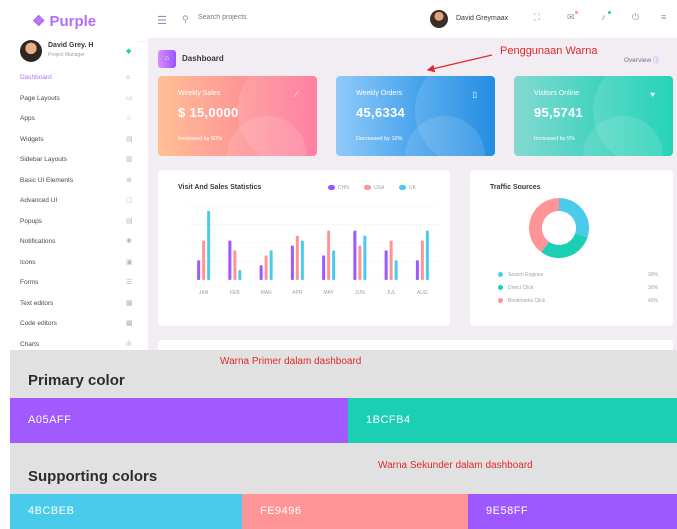  I want to click on annotation-secondary: Warna Sekunder dalam dashboard, so click(455, 465).